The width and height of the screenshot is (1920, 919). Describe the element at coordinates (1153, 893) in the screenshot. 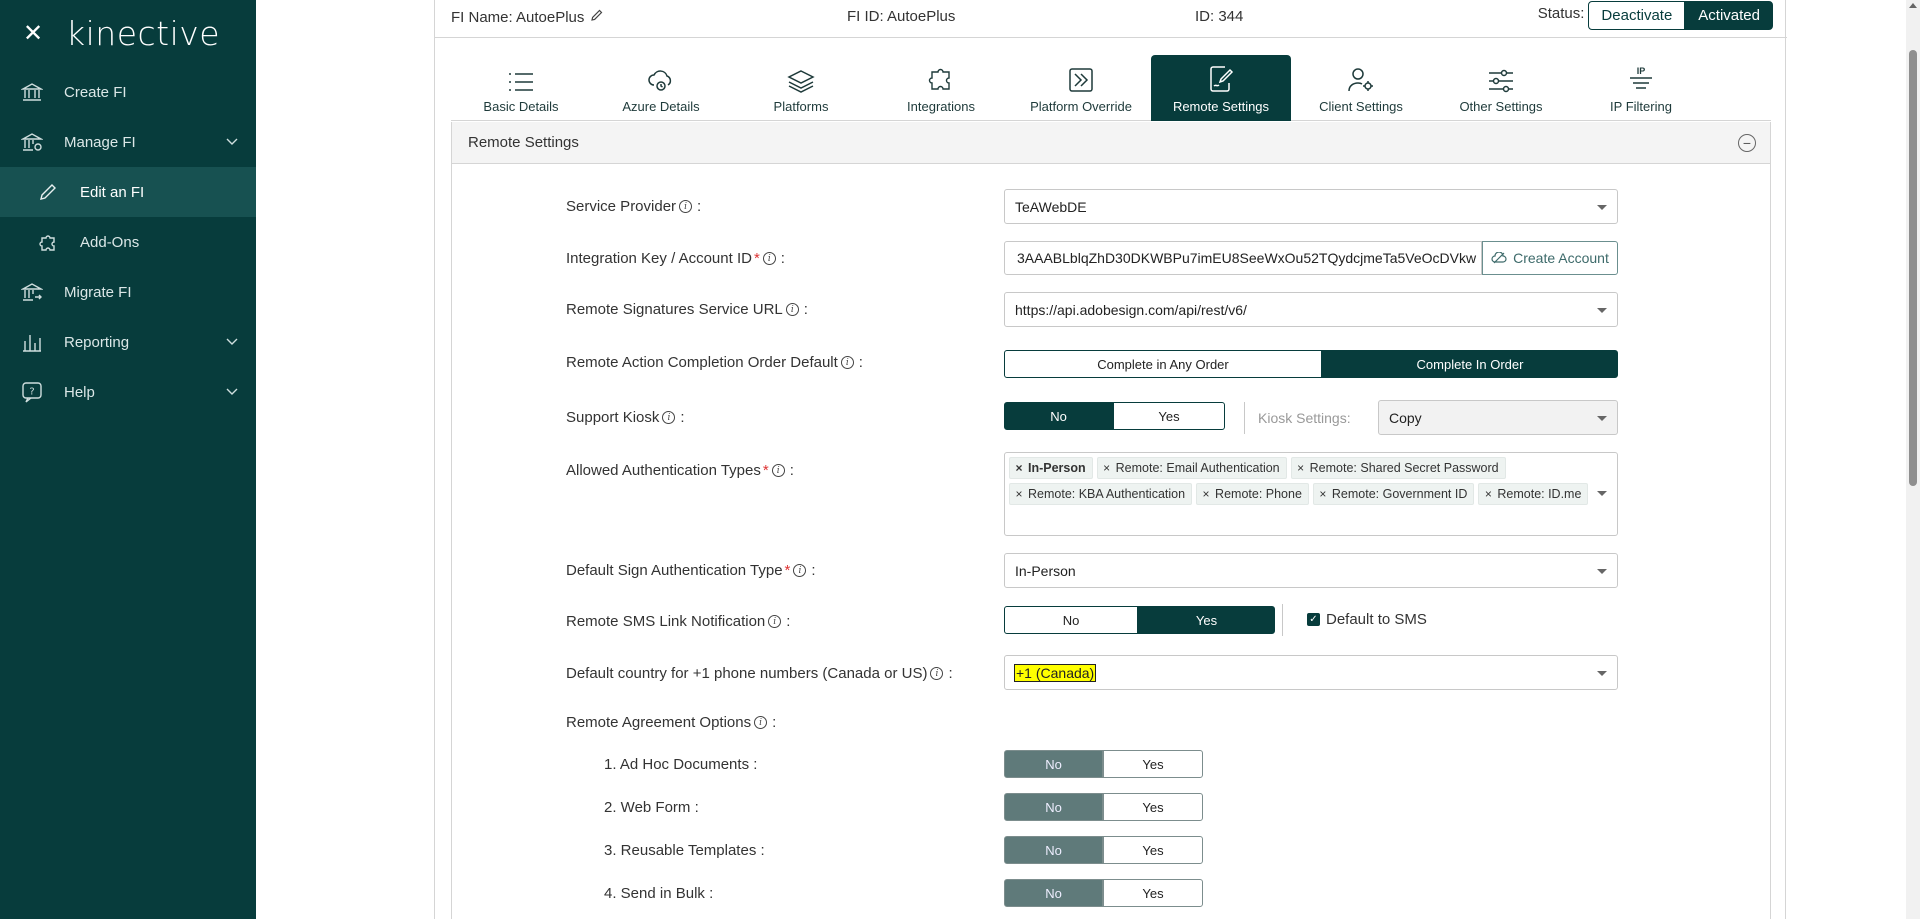

I see `bulk-yes-option: Yes` at that location.